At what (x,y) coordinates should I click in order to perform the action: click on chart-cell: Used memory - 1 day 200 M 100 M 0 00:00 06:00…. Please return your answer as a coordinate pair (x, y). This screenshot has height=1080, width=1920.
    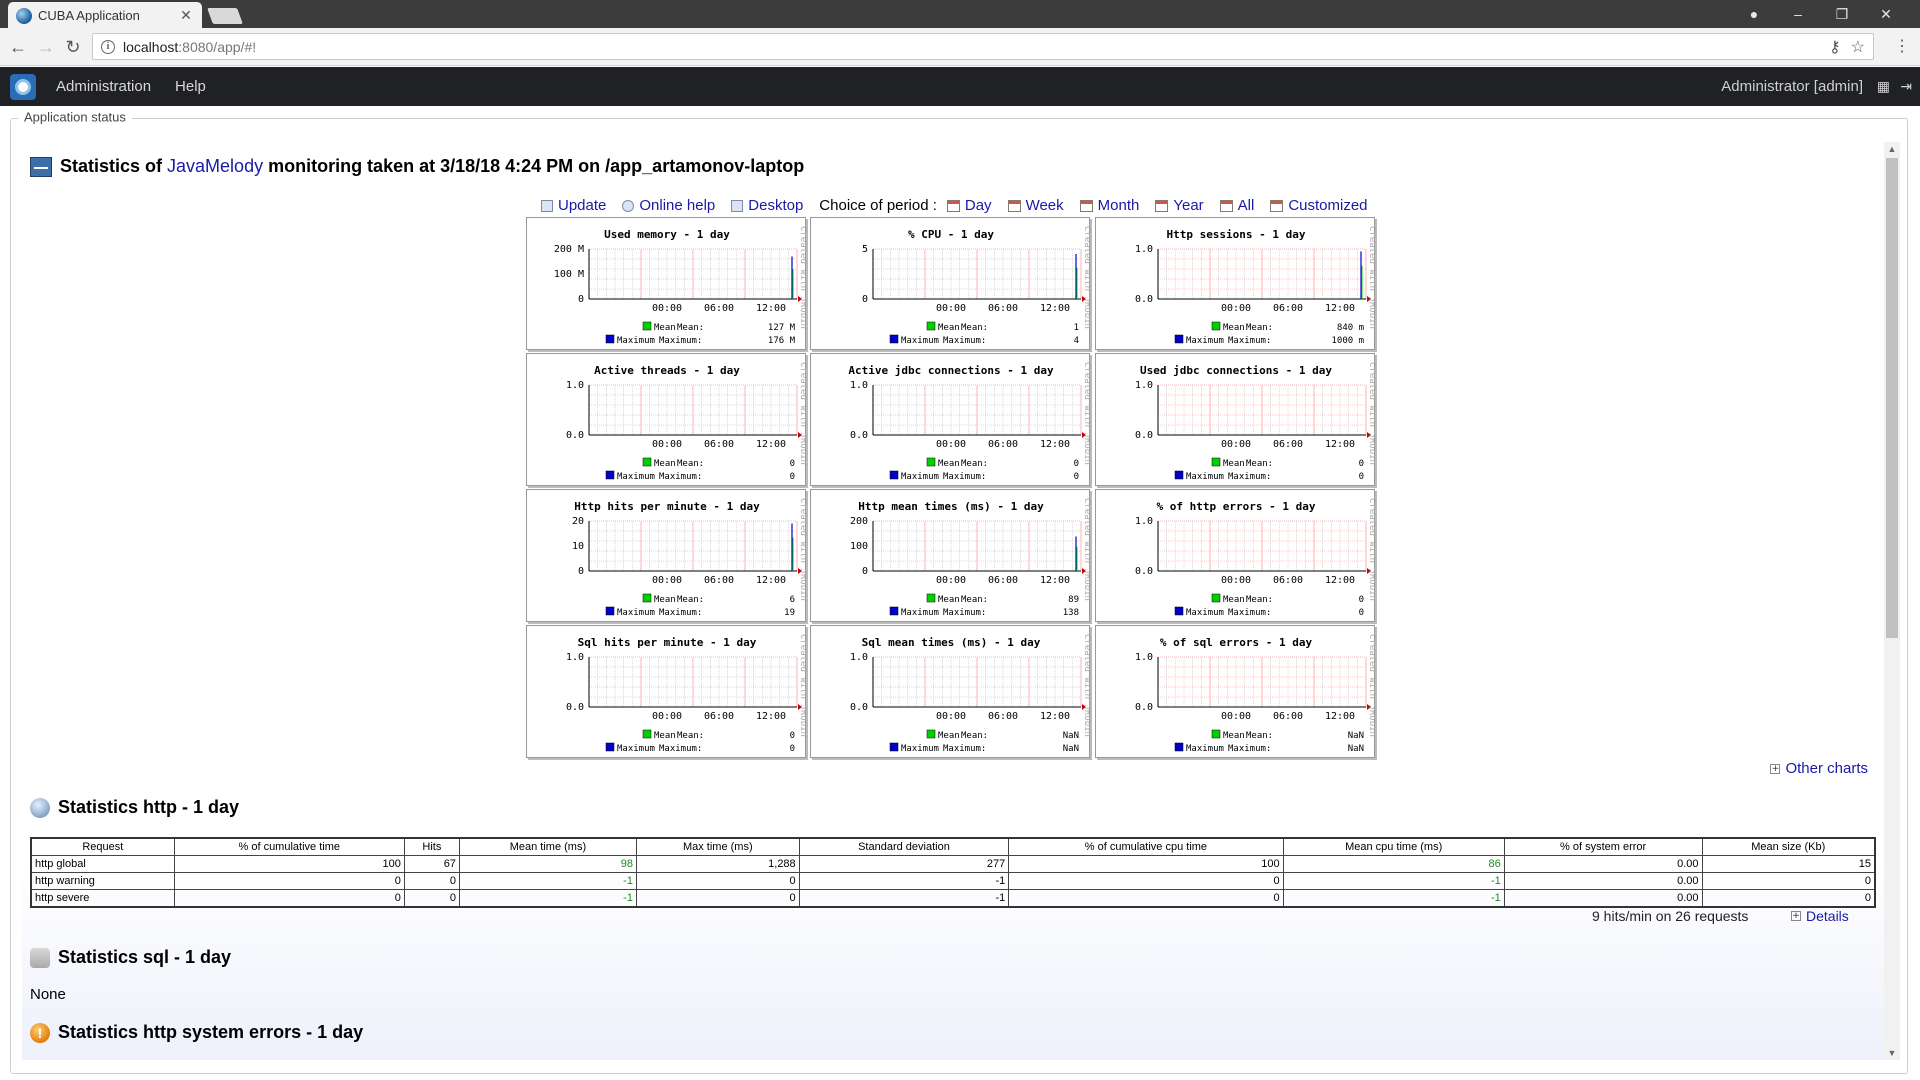
    Looking at the image, I should click on (666, 283).